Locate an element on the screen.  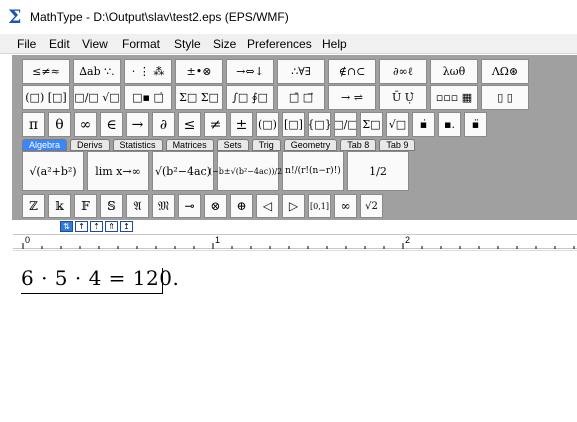
equation-text: 6 · 5 · 4 = 120. is located at coordinates (100, 278).